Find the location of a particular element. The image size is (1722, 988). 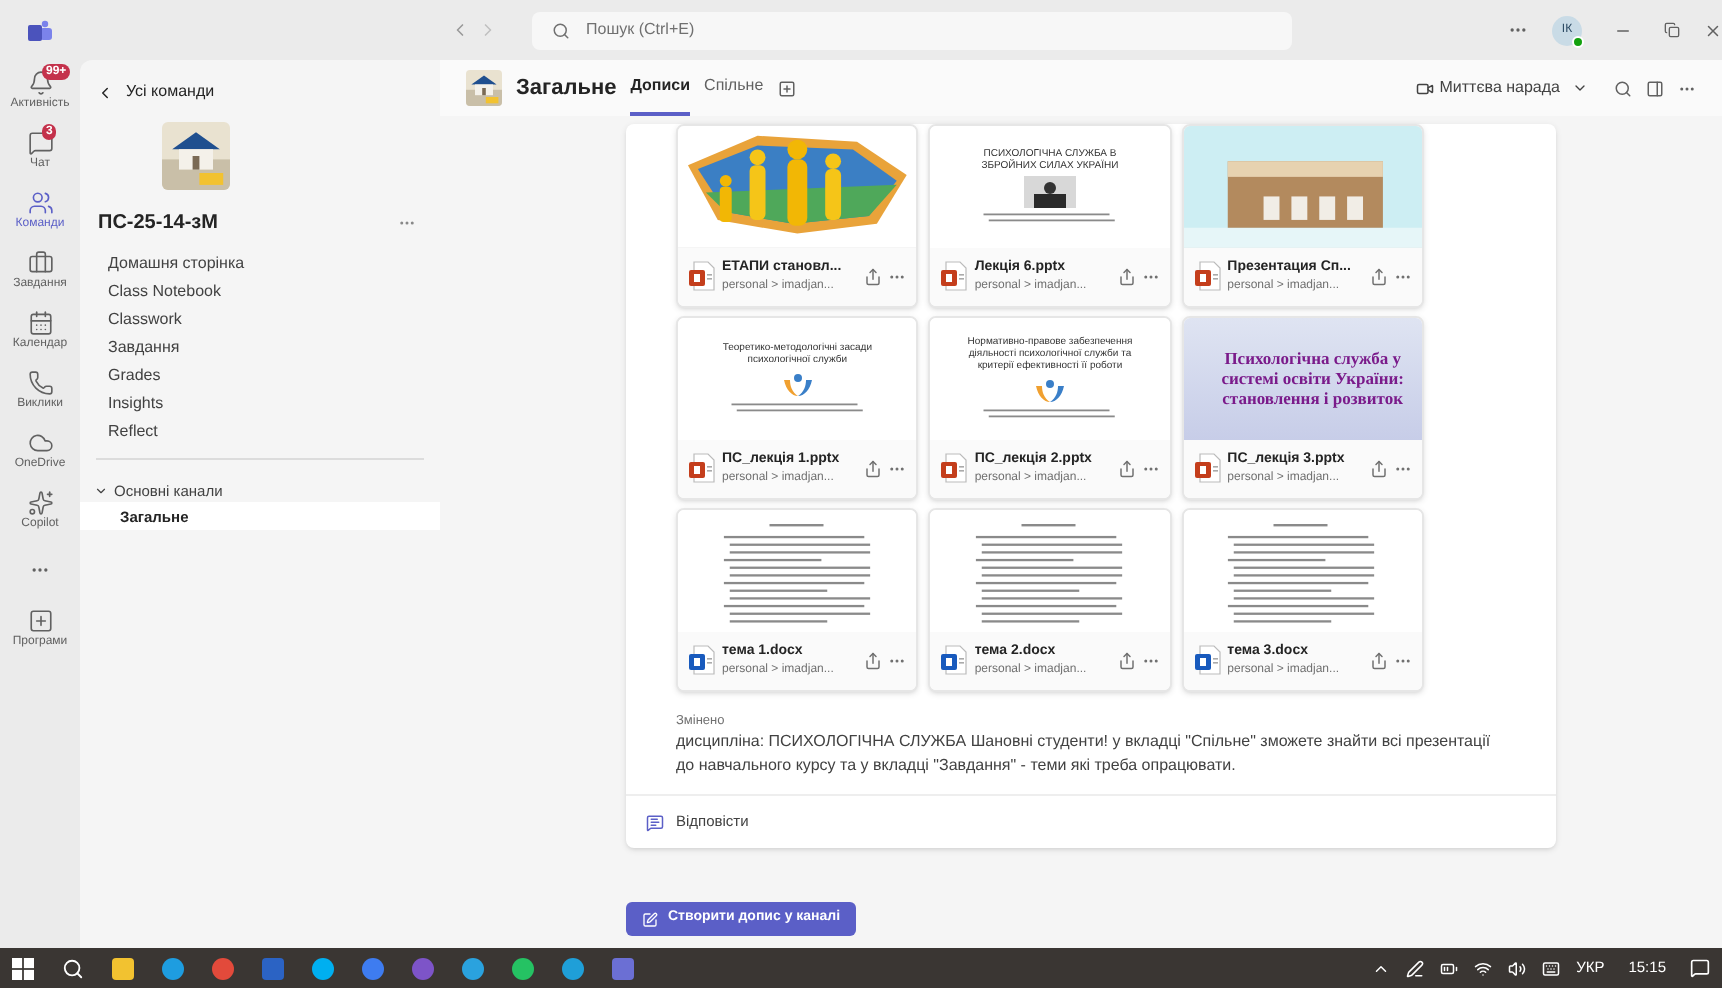

reply-icon is located at coordinates (655, 822).